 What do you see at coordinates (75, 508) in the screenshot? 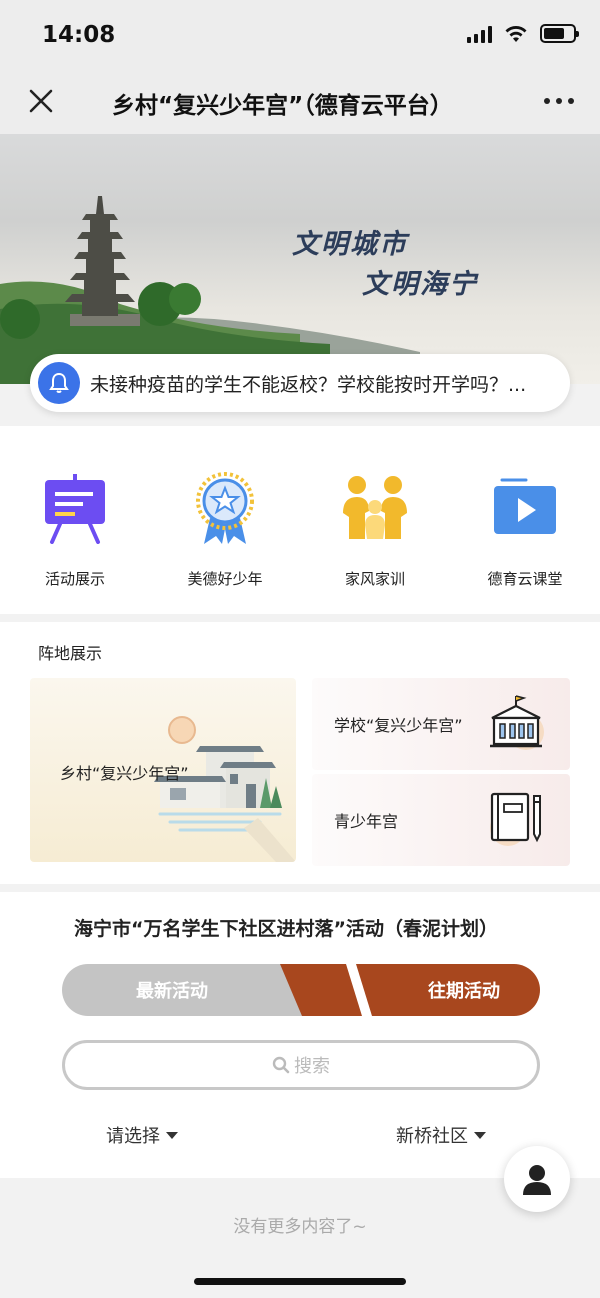
I see `presentation-board-icon` at bounding box center [75, 508].